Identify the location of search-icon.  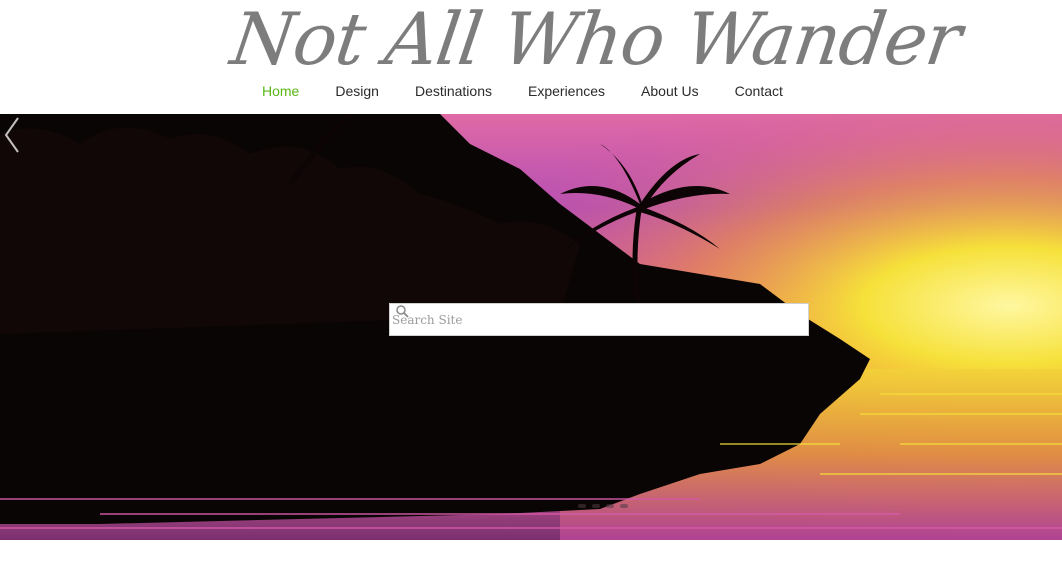
(402, 311).